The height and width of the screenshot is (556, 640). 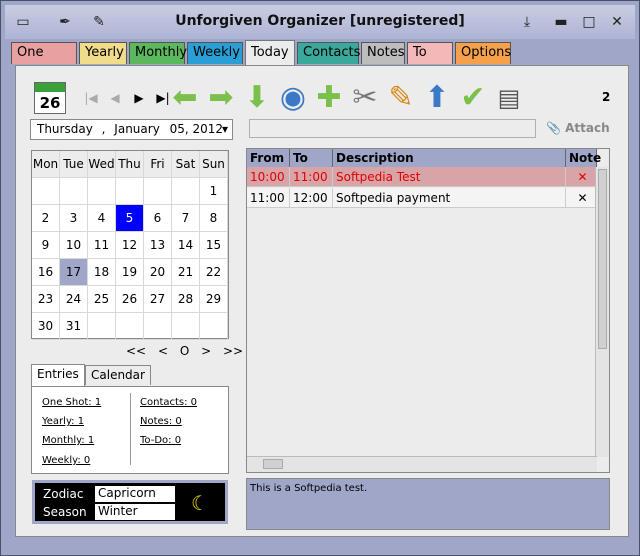 What do you see at coordinates (65, 512) in the screenshot?
I see `season-label: Season` at bounding box center [65, 512].